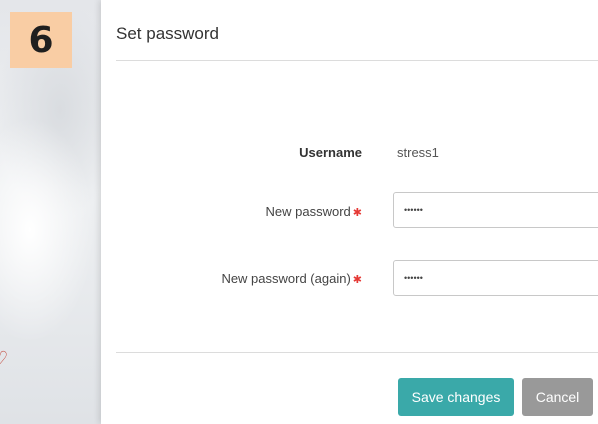 This screenshot has width=598, height=424. I want to click on new-password-label-text: New password, so click(308, 211).